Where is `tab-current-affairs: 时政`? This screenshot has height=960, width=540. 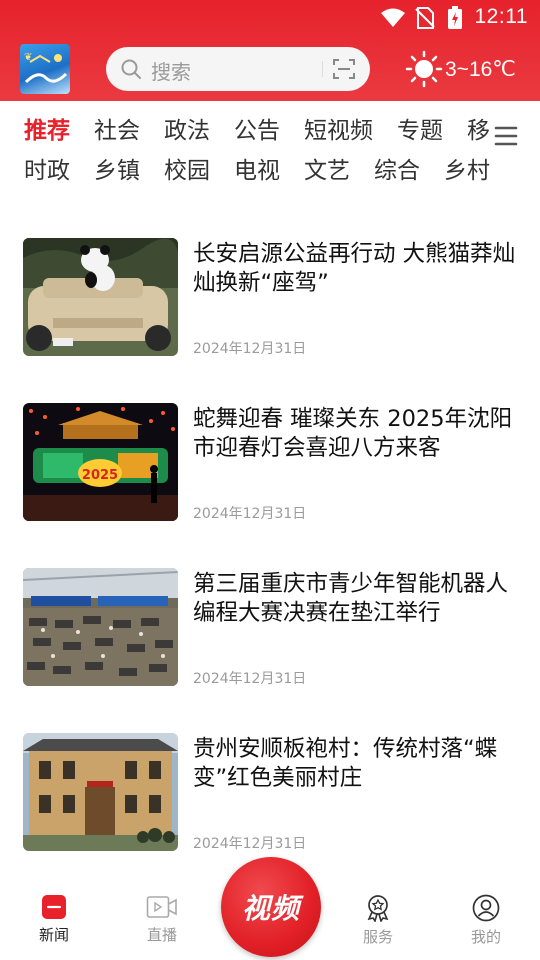 tab-current-affairs: 时政 is located at coordinates (47, 171).